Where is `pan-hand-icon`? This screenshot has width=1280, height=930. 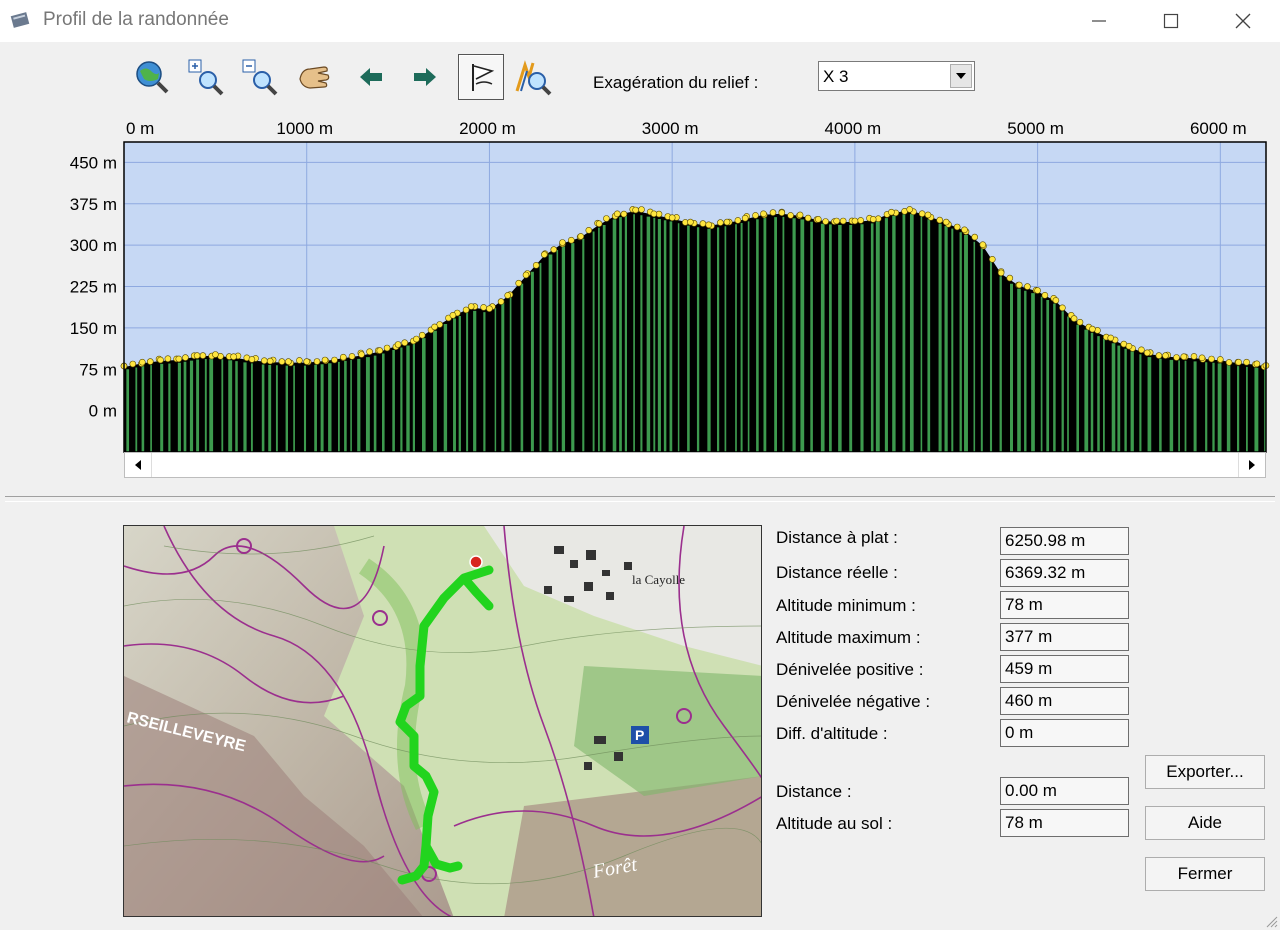
pan-hand-icon is located at coordinates (314, 77).